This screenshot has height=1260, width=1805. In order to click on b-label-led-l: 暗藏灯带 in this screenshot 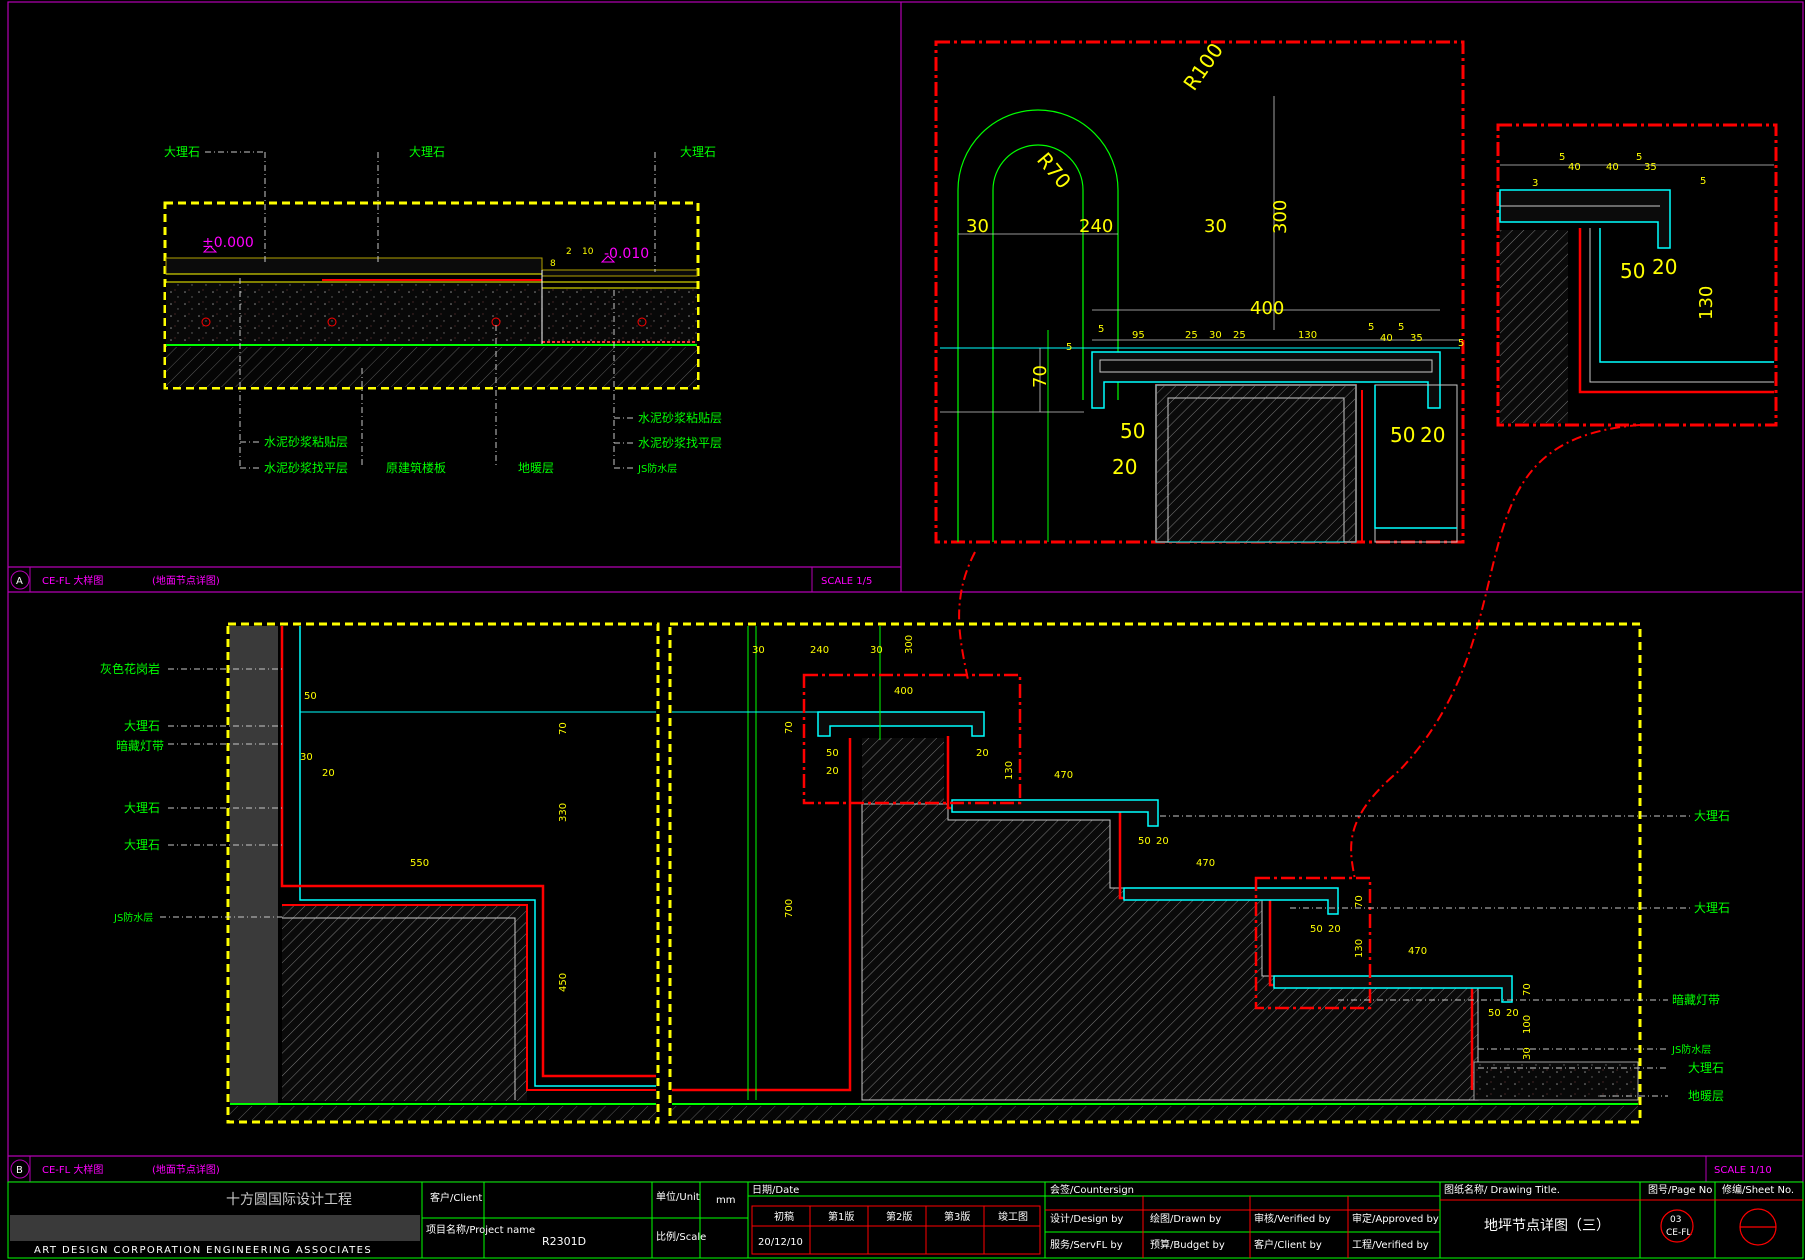, I will do `click(140, 745)`.